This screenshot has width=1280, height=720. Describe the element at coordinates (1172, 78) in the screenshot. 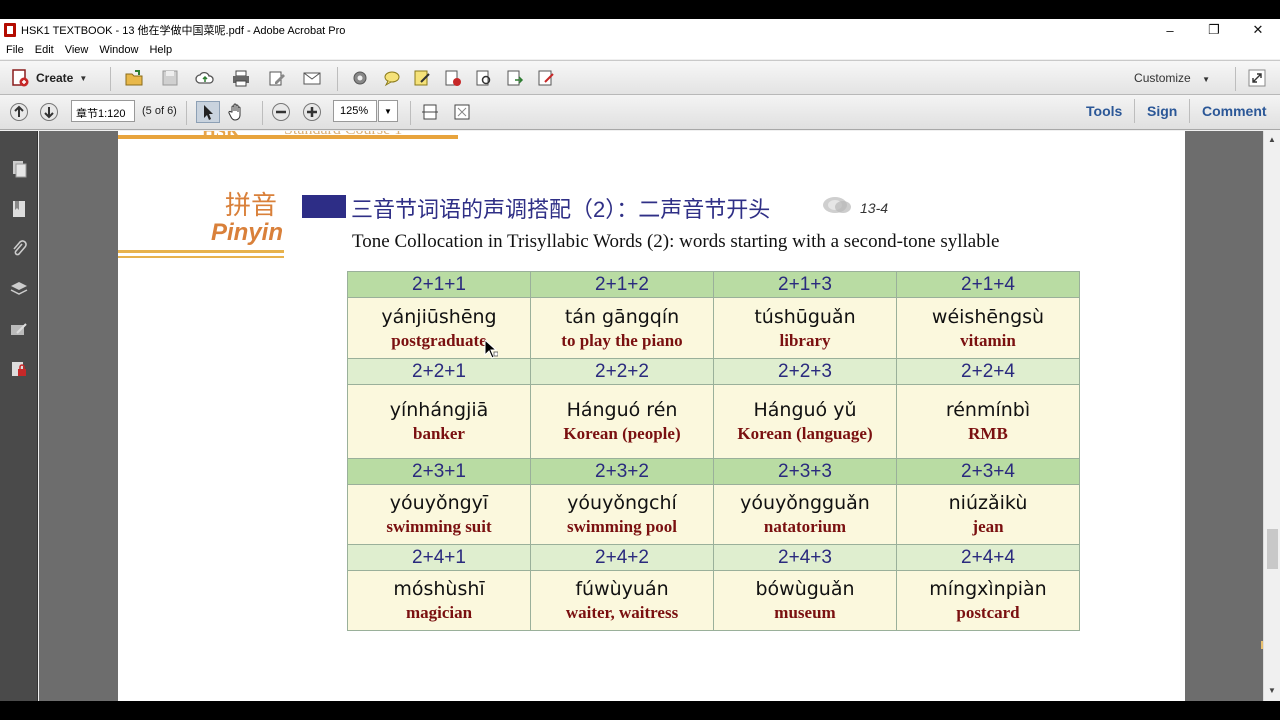

I see `customize-menu: Customize ▼` at that location.